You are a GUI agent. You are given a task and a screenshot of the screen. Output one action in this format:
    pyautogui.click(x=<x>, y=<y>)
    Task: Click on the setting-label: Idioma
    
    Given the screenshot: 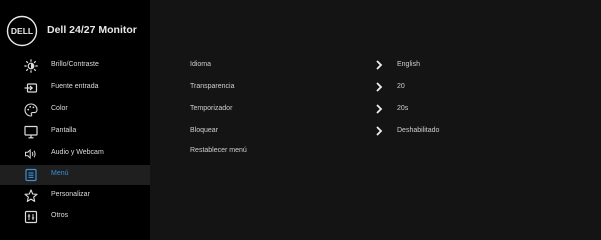 What is the action you would take?
    pyautogui.click(x=201, y=64)
    